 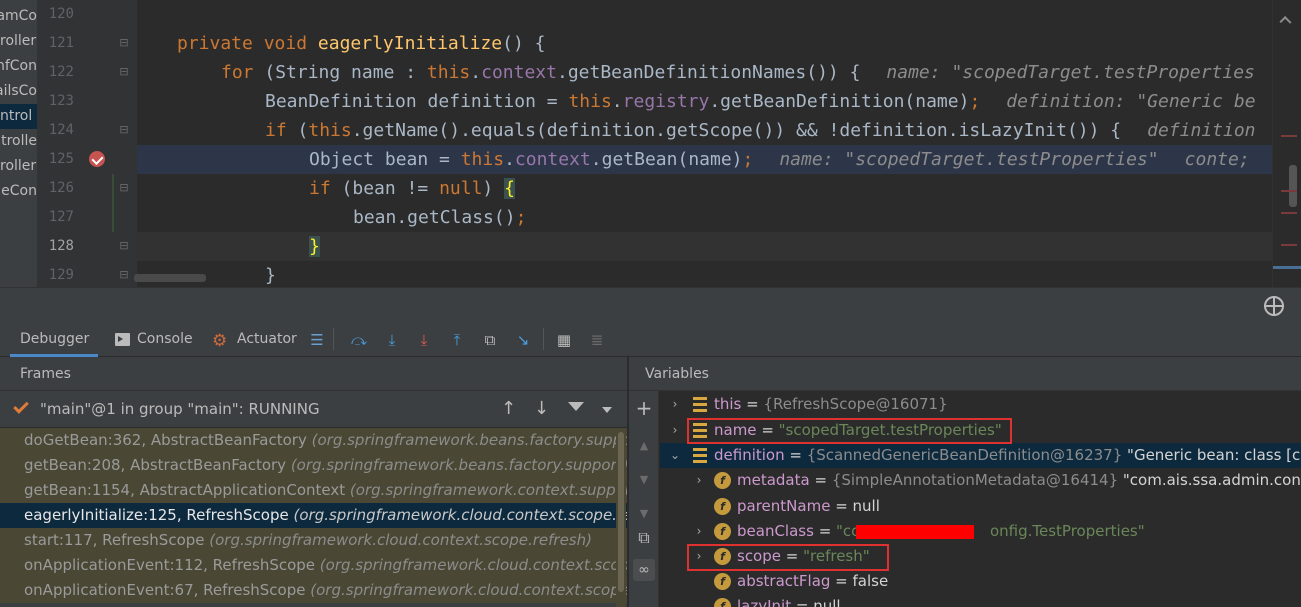 What do you see at coordinates (644, 538) in the screenshot?
I see `copy-icon: ⧉` at bounding box center [644, 538].